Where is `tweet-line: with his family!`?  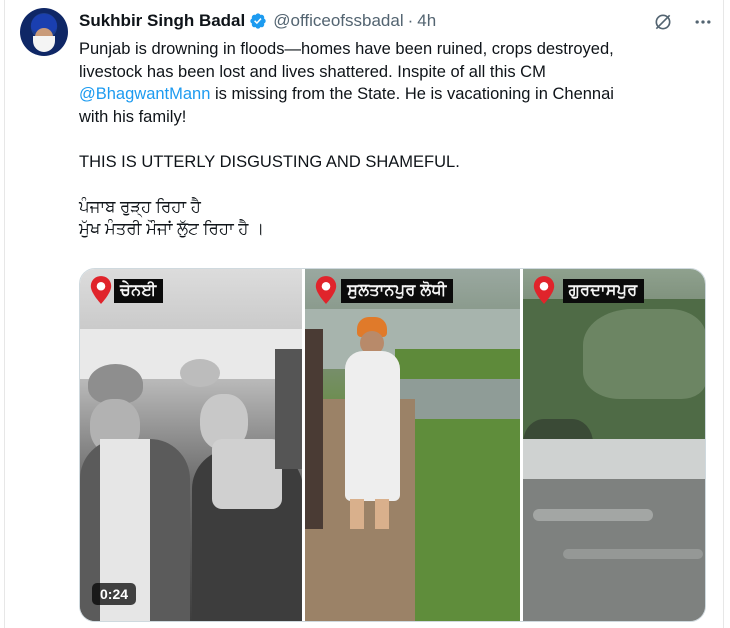
tweet-line: with his family! is located at coordinates (133, 116).